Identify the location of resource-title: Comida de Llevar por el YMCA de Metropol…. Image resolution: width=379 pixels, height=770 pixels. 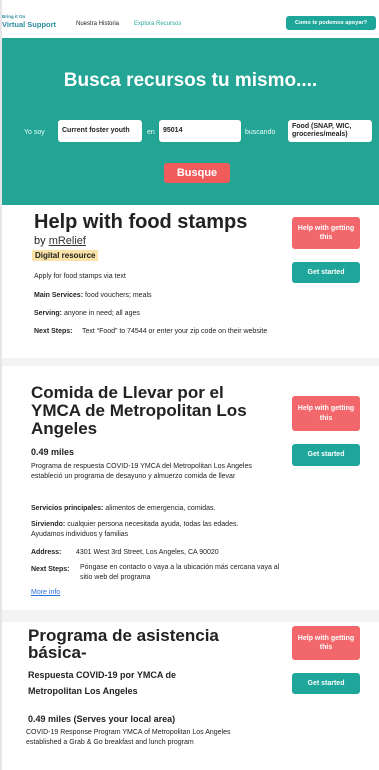
(139, 410).